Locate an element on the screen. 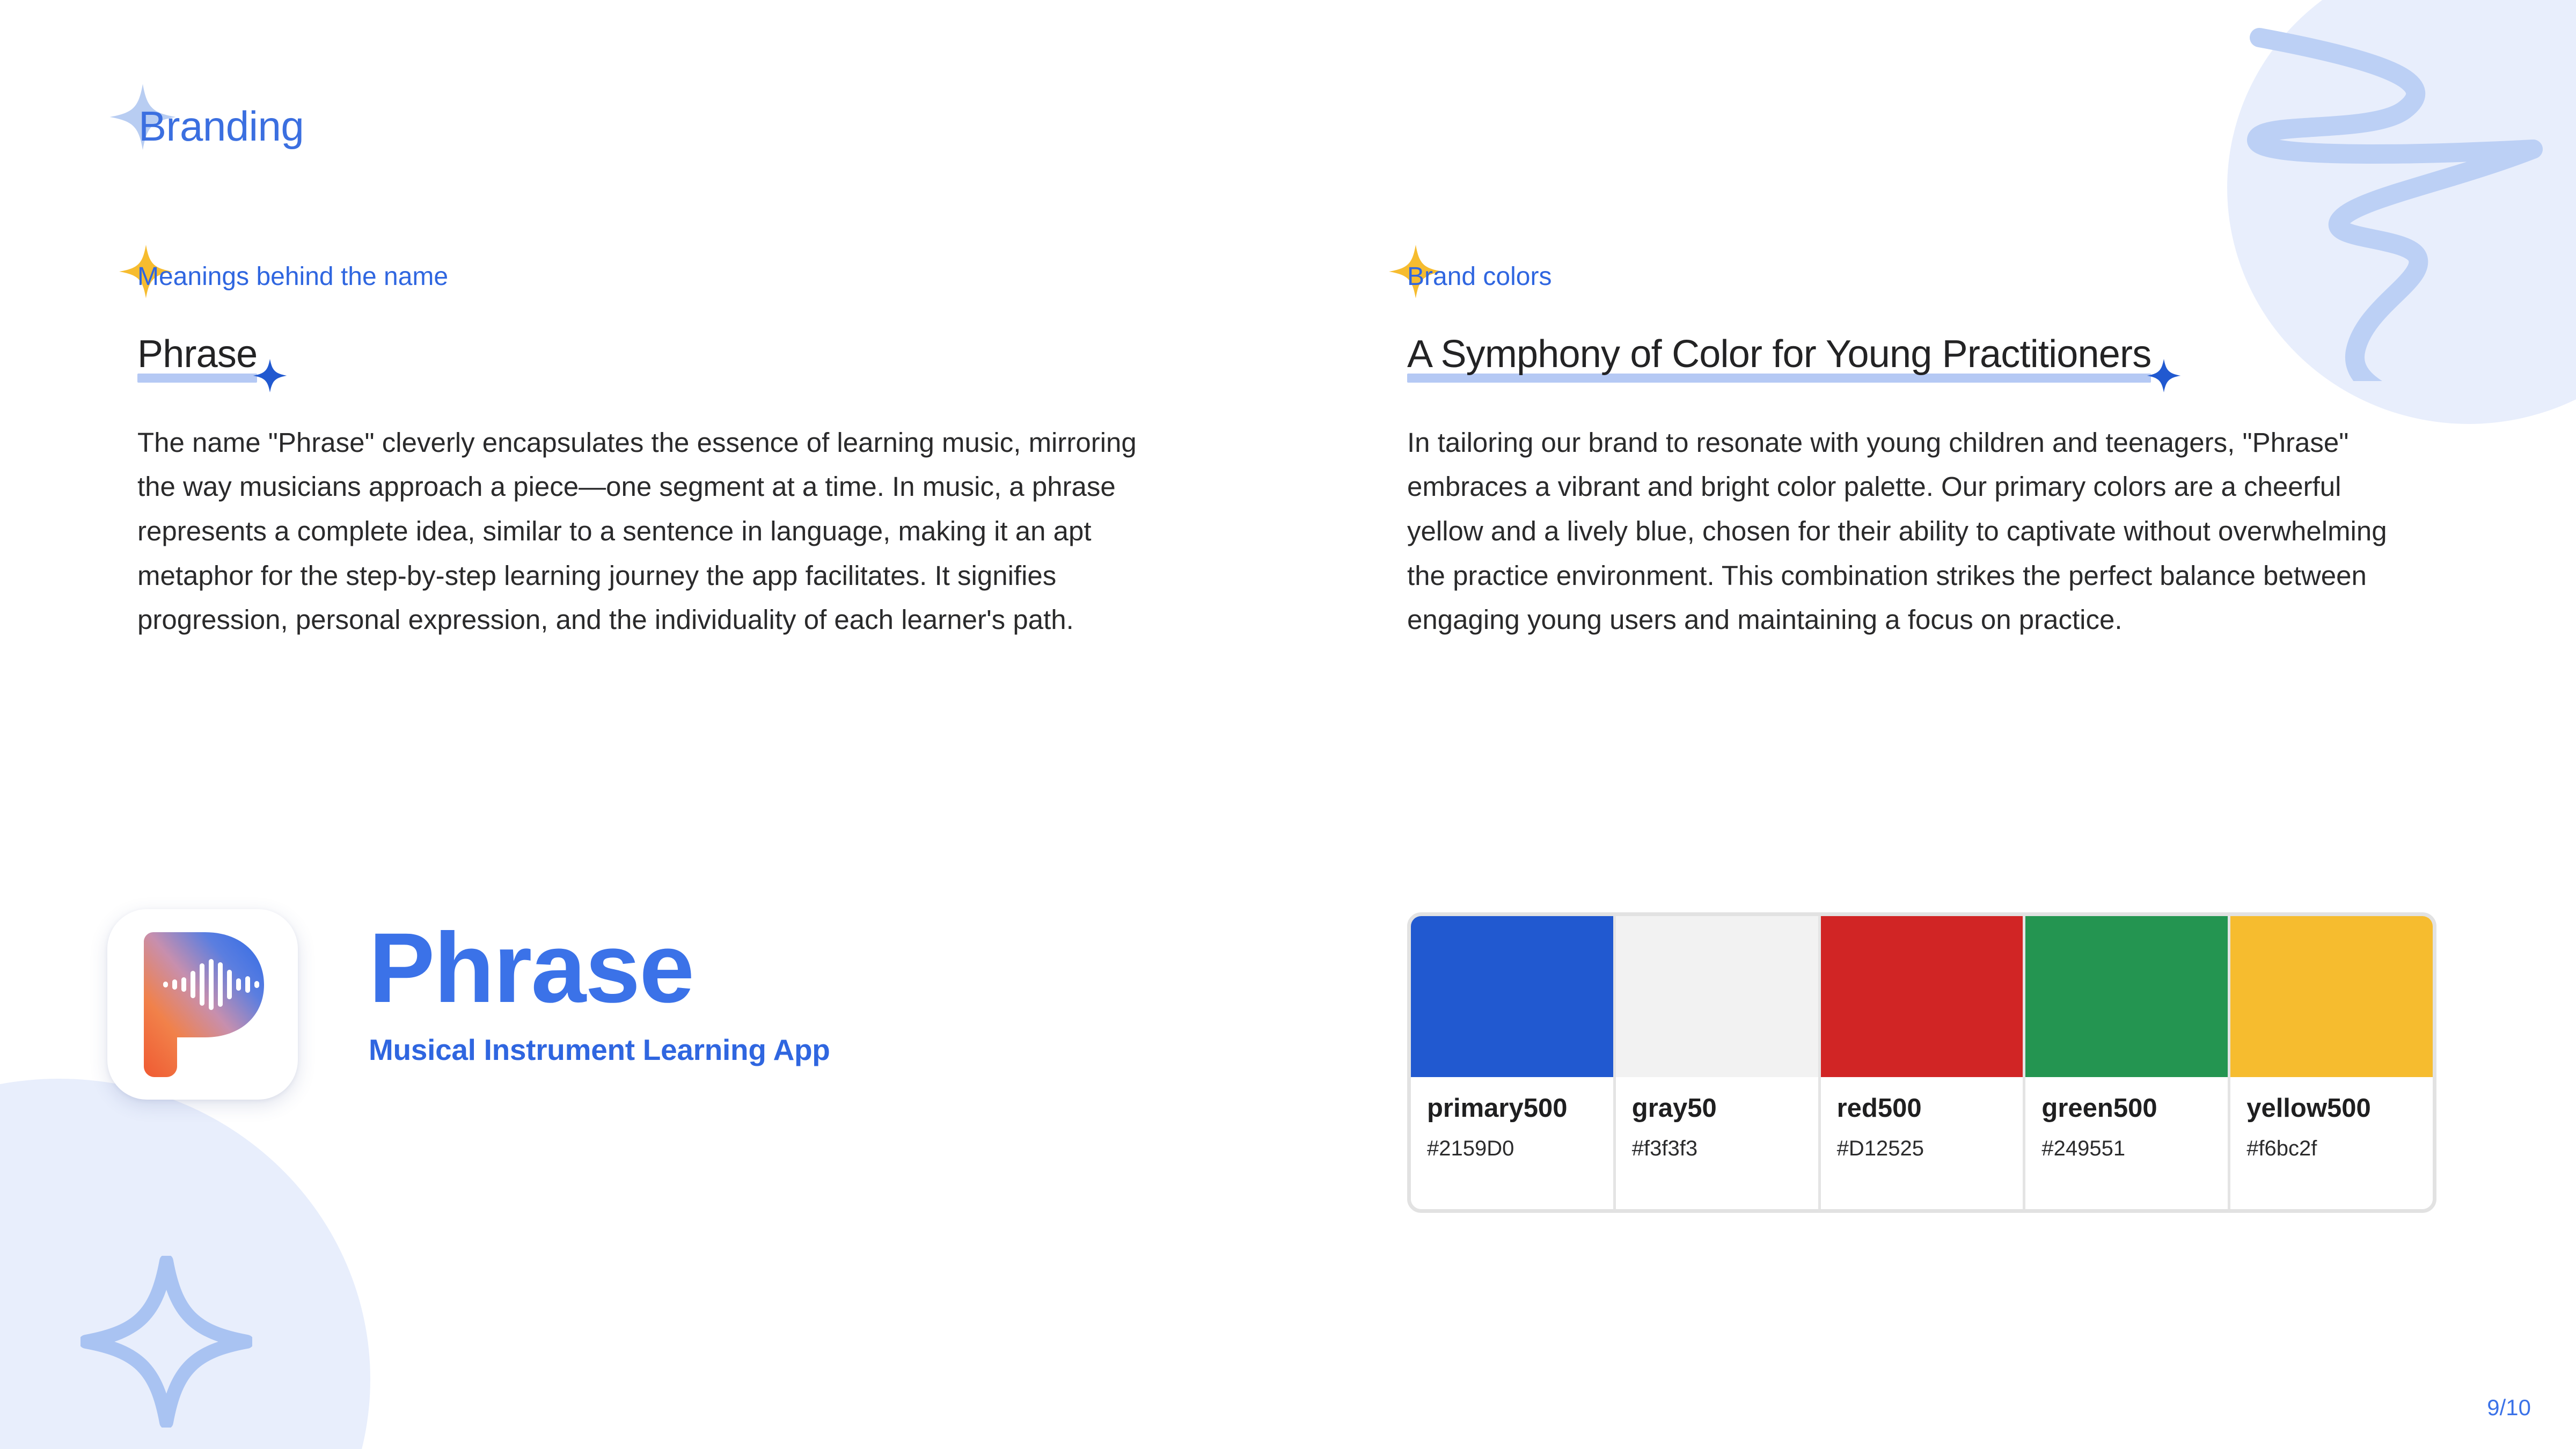 Image resolution: width=2576 pixels, height=1449 pixels. color-swatch-hex: #D12525 is located at coordinates (1880, 1148).